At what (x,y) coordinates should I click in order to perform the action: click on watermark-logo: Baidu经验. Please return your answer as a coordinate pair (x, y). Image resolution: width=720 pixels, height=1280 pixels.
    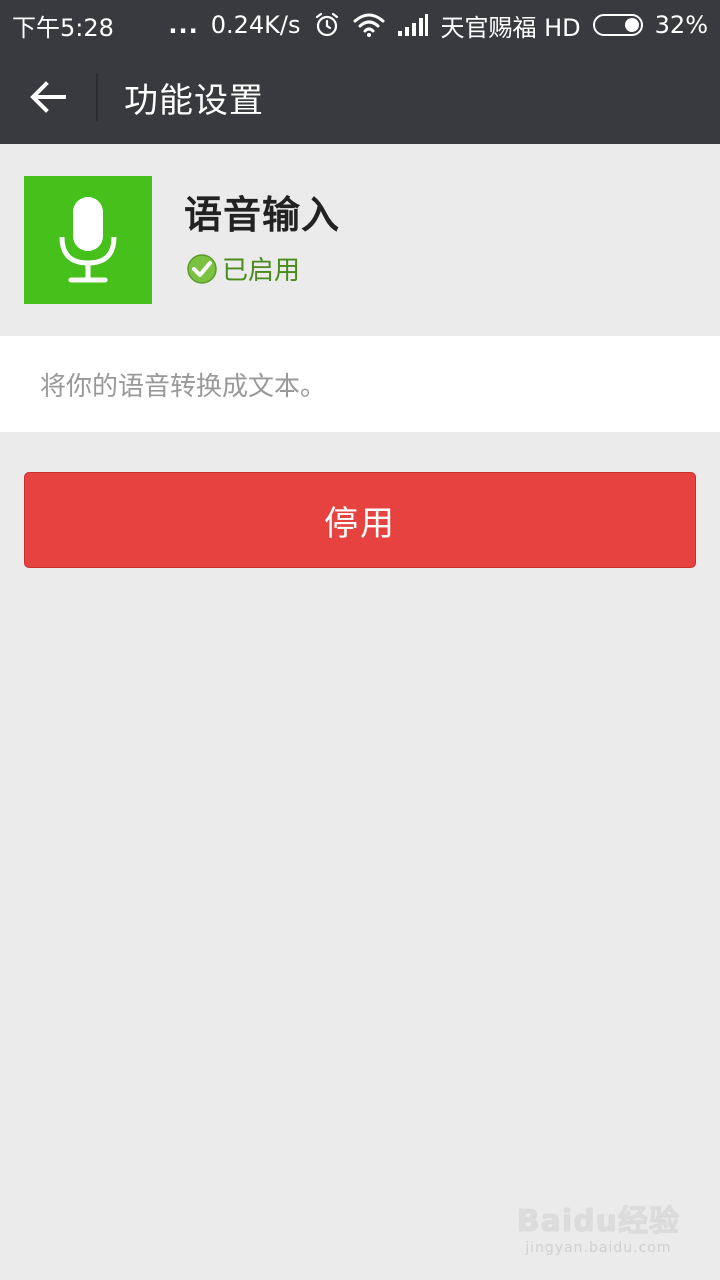
    Looking at the image, I should click on (598, 1221).